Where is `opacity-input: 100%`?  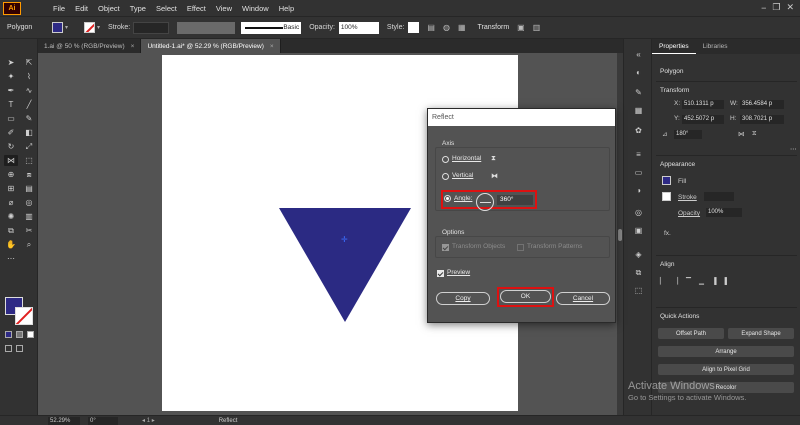
opacity-input: 100% is located at coordinates (724, 212).